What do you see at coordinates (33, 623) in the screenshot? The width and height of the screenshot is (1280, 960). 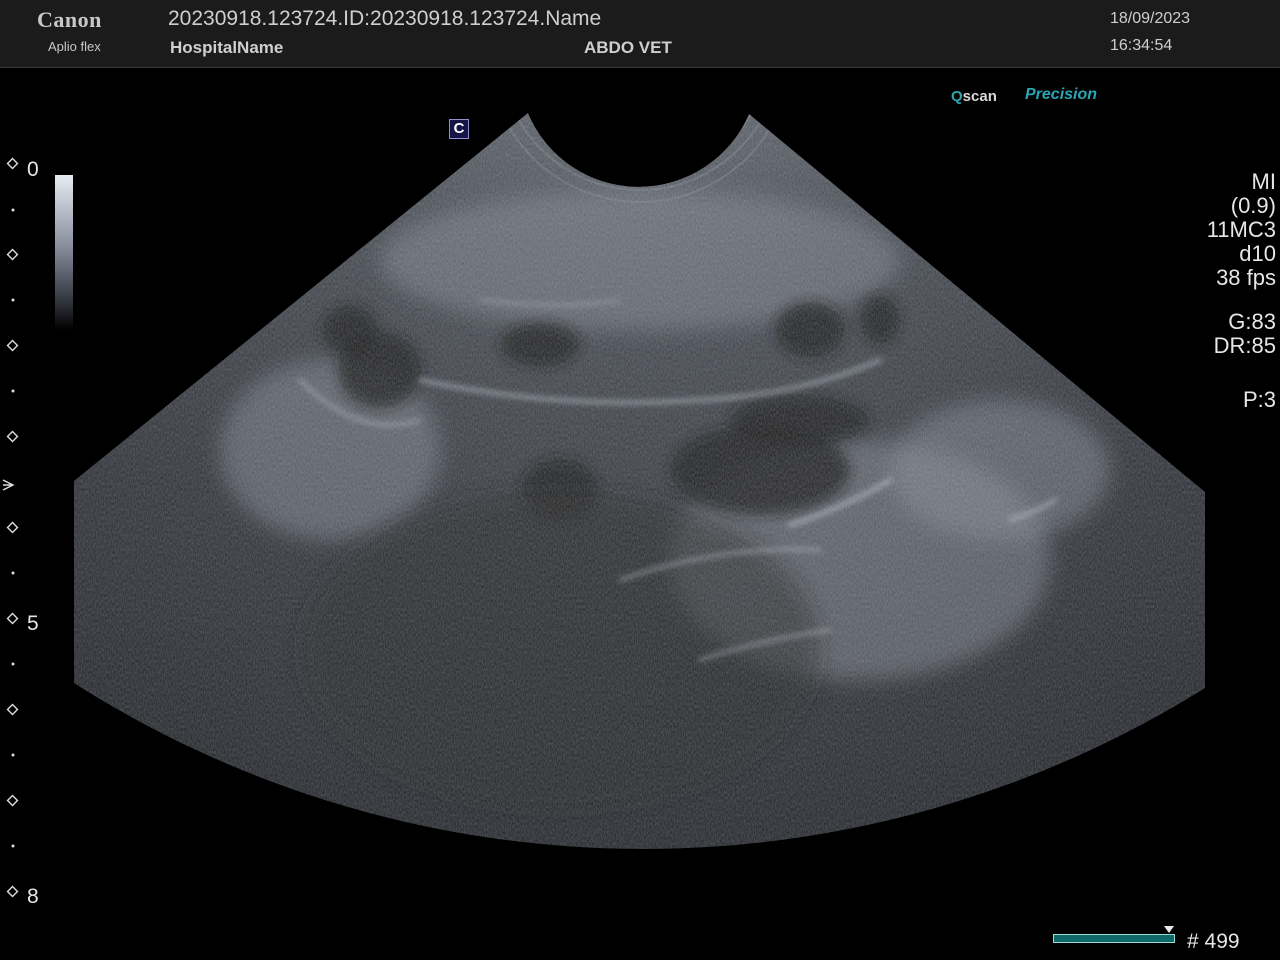 I see `depth-label-5: 5` at bounding box center [33, 623].